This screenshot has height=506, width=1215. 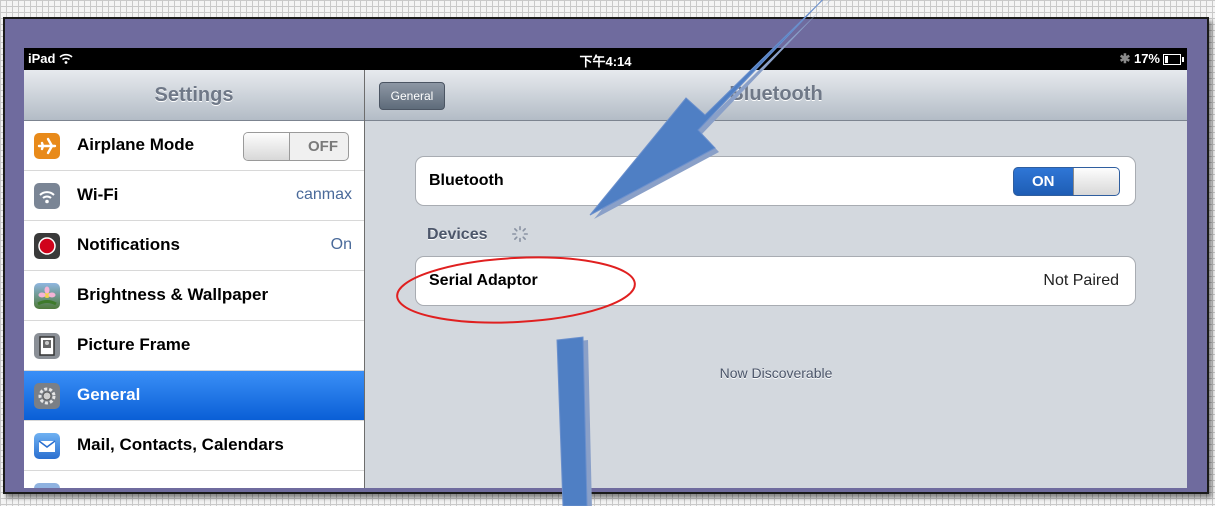 I want to click on status-bar: iPad 下午4:14 ✱ 17%, so click(x=605, y=59).